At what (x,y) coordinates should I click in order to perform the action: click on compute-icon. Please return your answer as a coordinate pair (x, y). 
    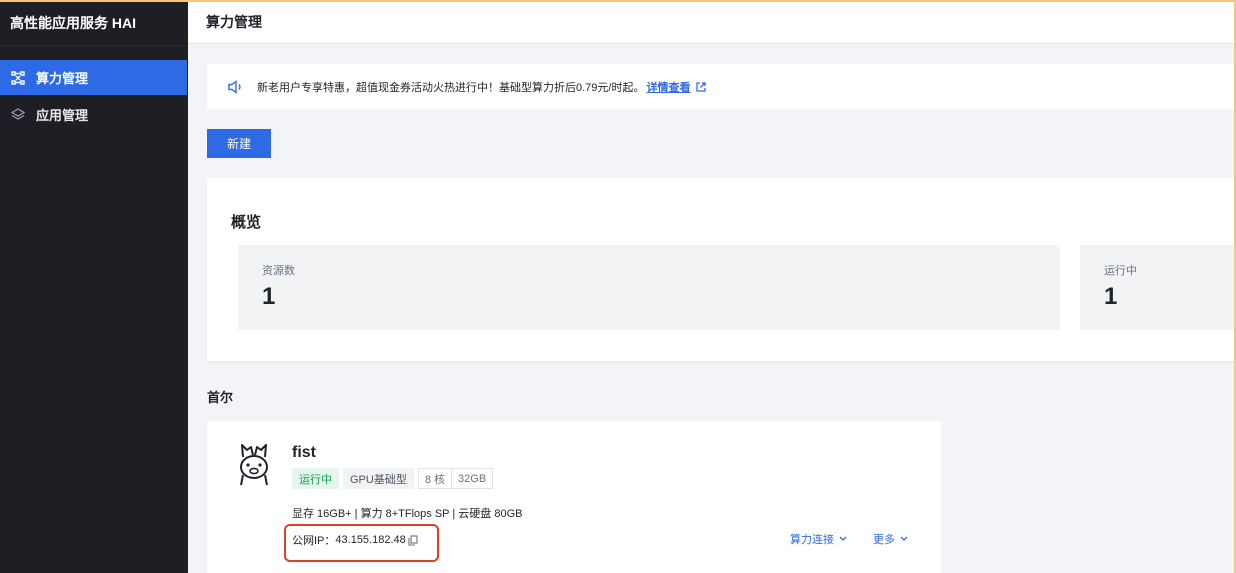
    Looking at the image, I should click on (18, 78).